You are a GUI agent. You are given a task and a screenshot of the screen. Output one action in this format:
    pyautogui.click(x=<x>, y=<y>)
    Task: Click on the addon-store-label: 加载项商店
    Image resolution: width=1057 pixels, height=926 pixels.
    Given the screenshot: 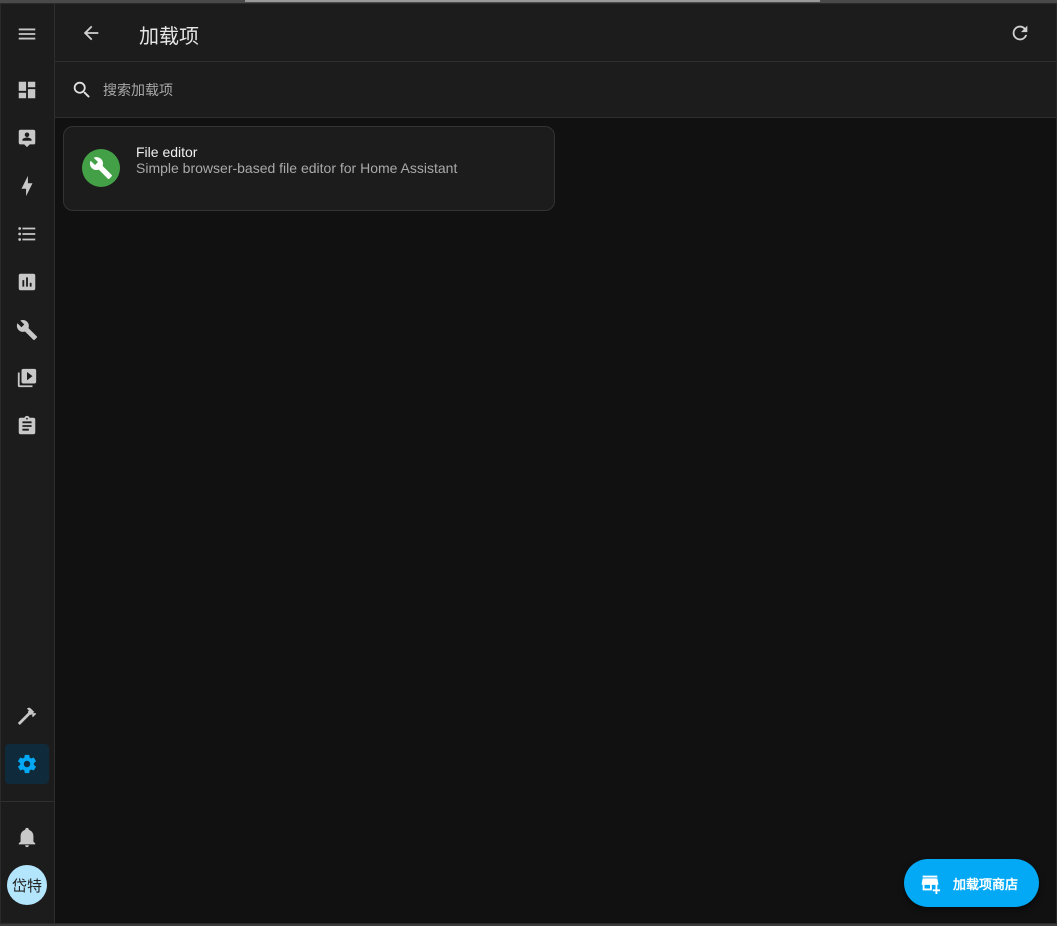 What is the action you would take?
    pyautogui.click(x=986, y=885)
    